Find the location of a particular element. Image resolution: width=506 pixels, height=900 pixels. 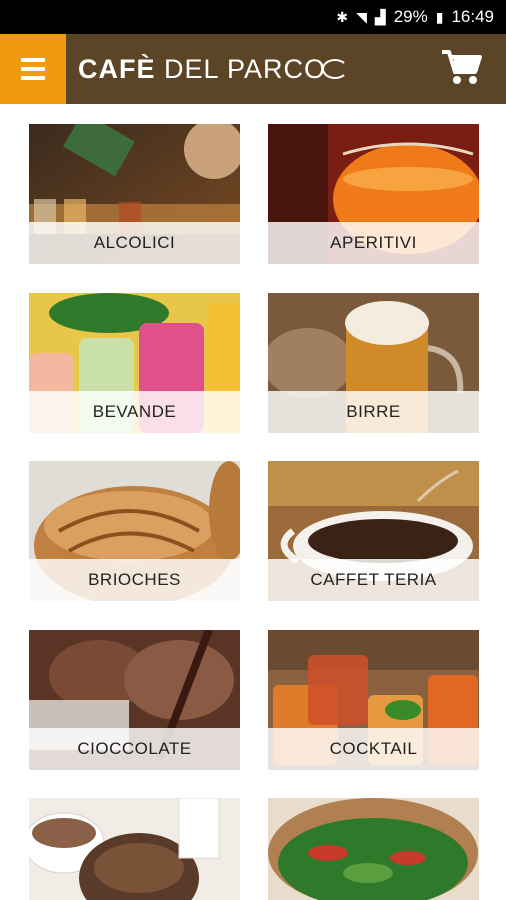

menu-button is located at coordinates (33, 69).